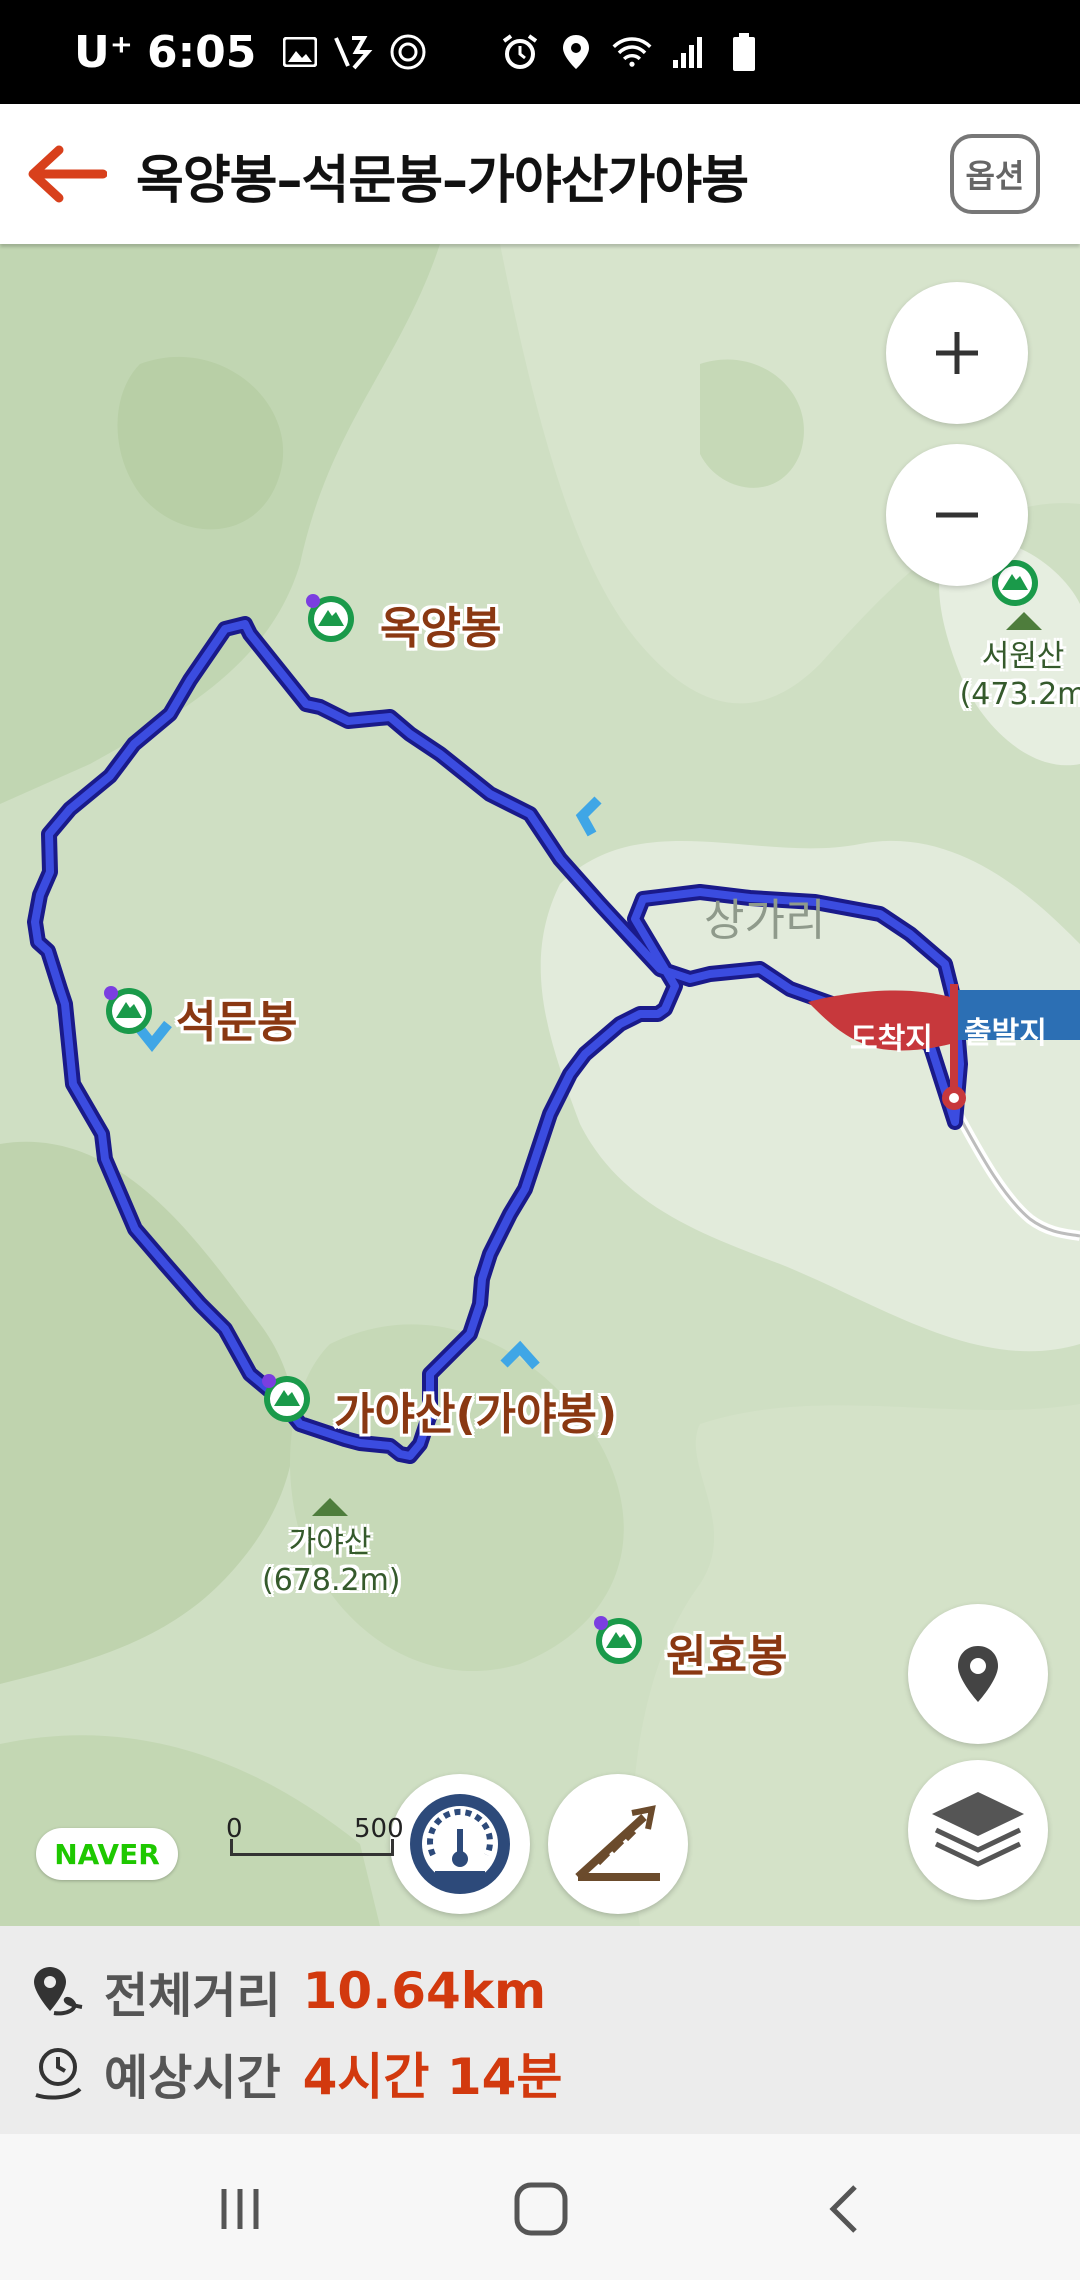 This screenshot has height=2280, width=1080. I want to click on recents-button, so click(240, 2209).